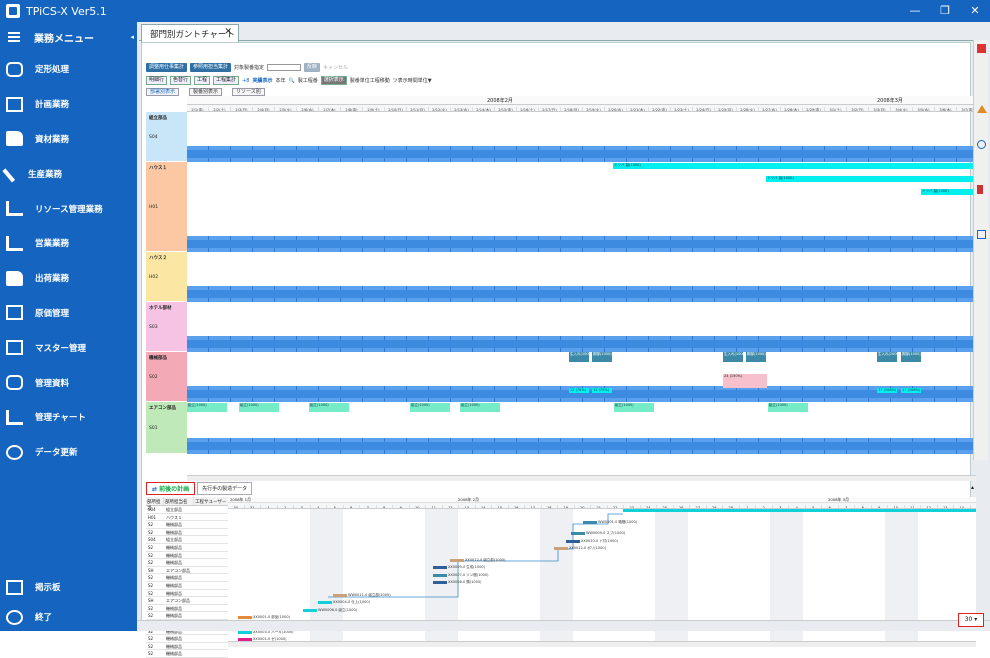  I want to click on tab-gantt: 部門別ガントチャート ✕, so click(190, 33).